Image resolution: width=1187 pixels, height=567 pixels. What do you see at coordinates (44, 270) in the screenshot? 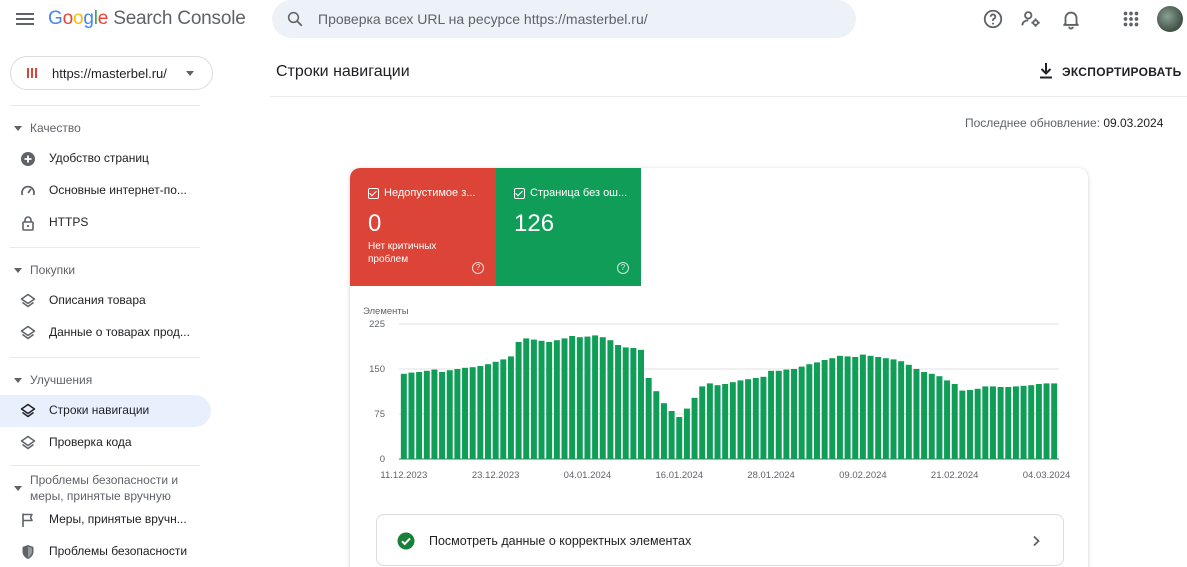
I see `section-shopping: Покупки` at bounding box center [44, 270].